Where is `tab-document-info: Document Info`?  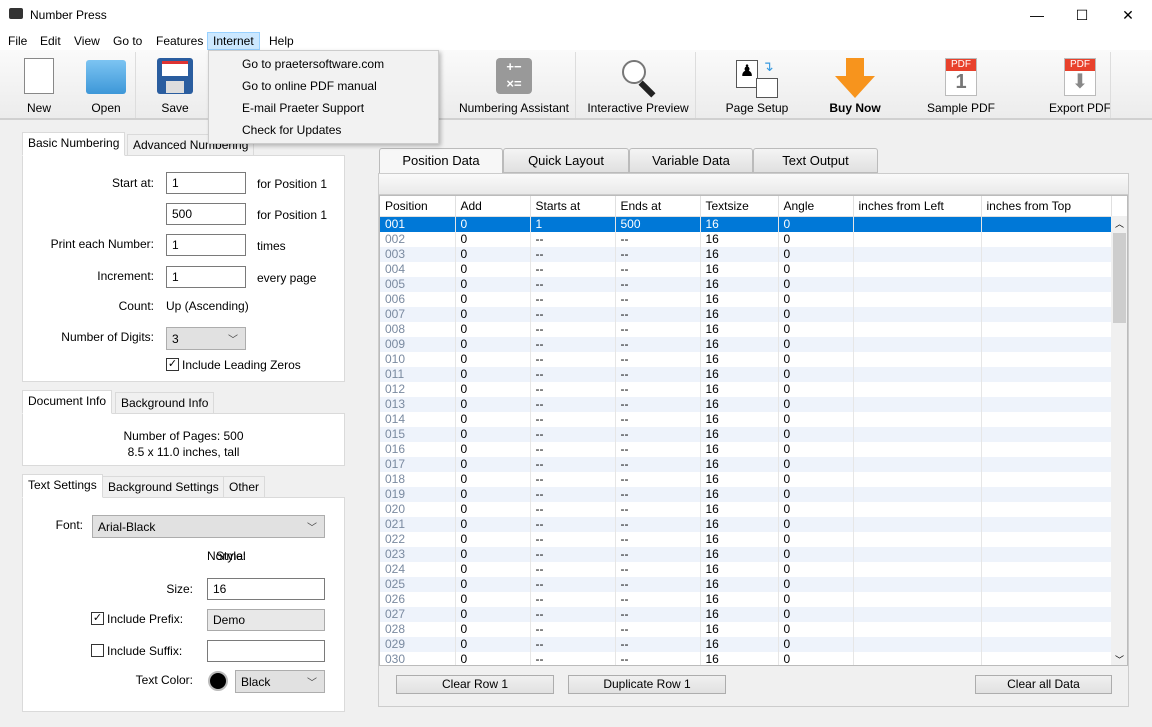 tab-document-info: Document Info is located at coordinates (67, 402).